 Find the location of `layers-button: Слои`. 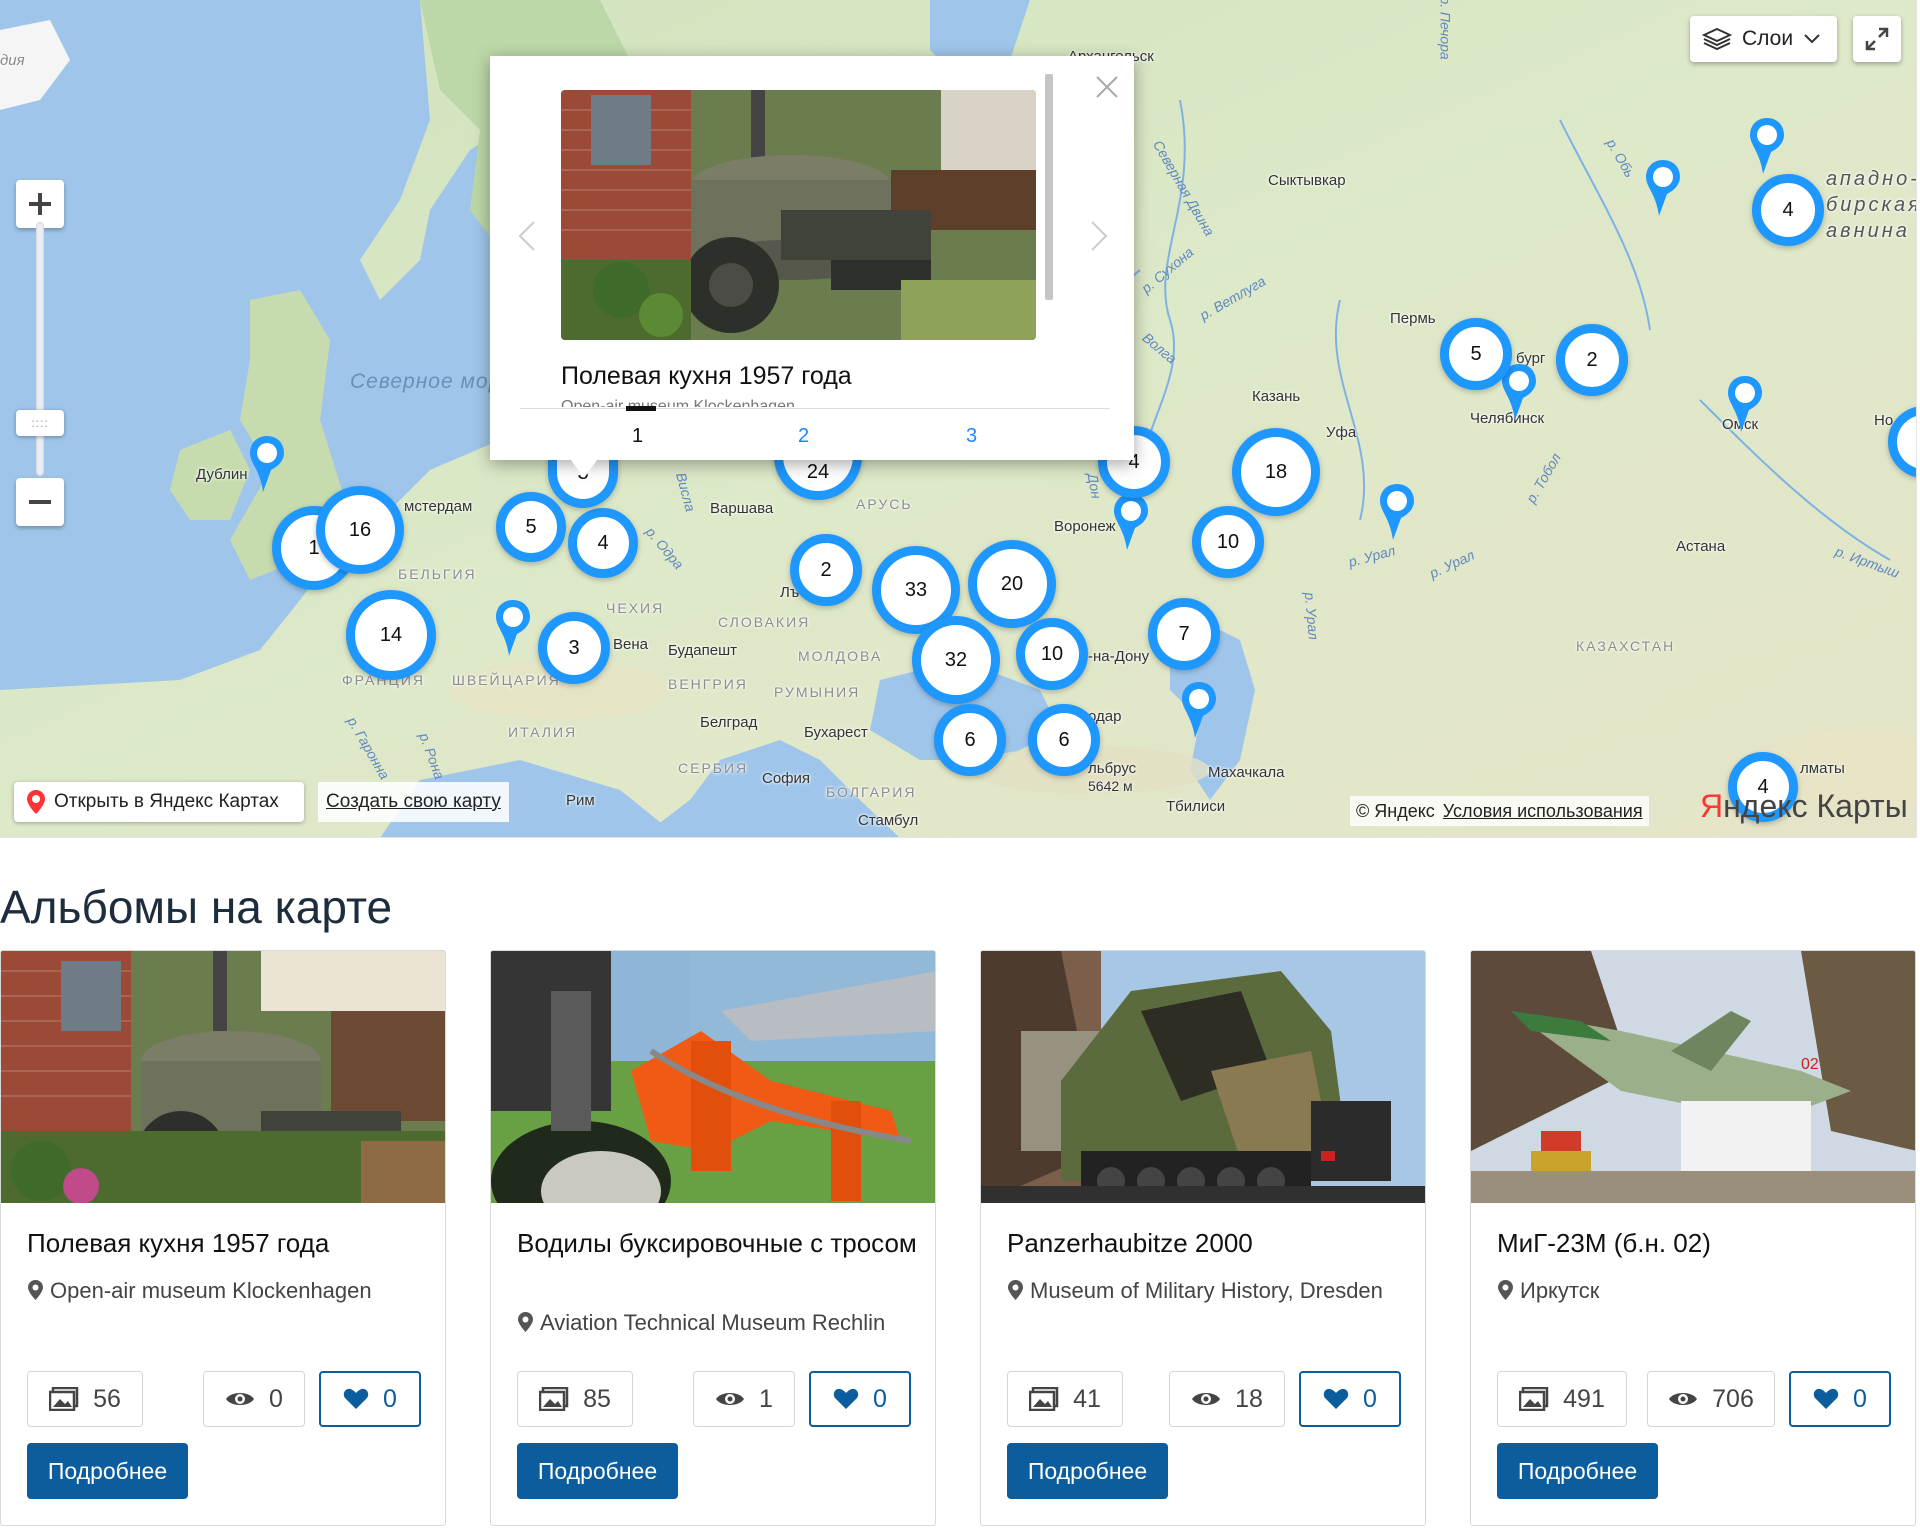

layers-button: Слои is located at coordinates (1763, 39).